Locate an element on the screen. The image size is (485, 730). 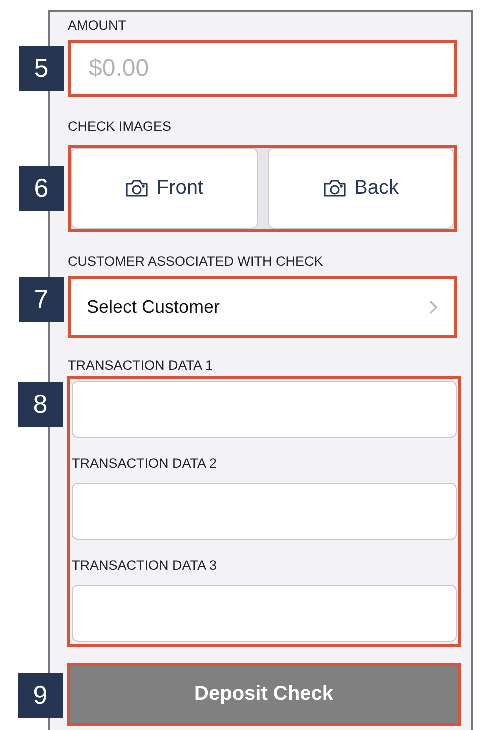
callout-badge: 7 is located at coordinates (41, 299).